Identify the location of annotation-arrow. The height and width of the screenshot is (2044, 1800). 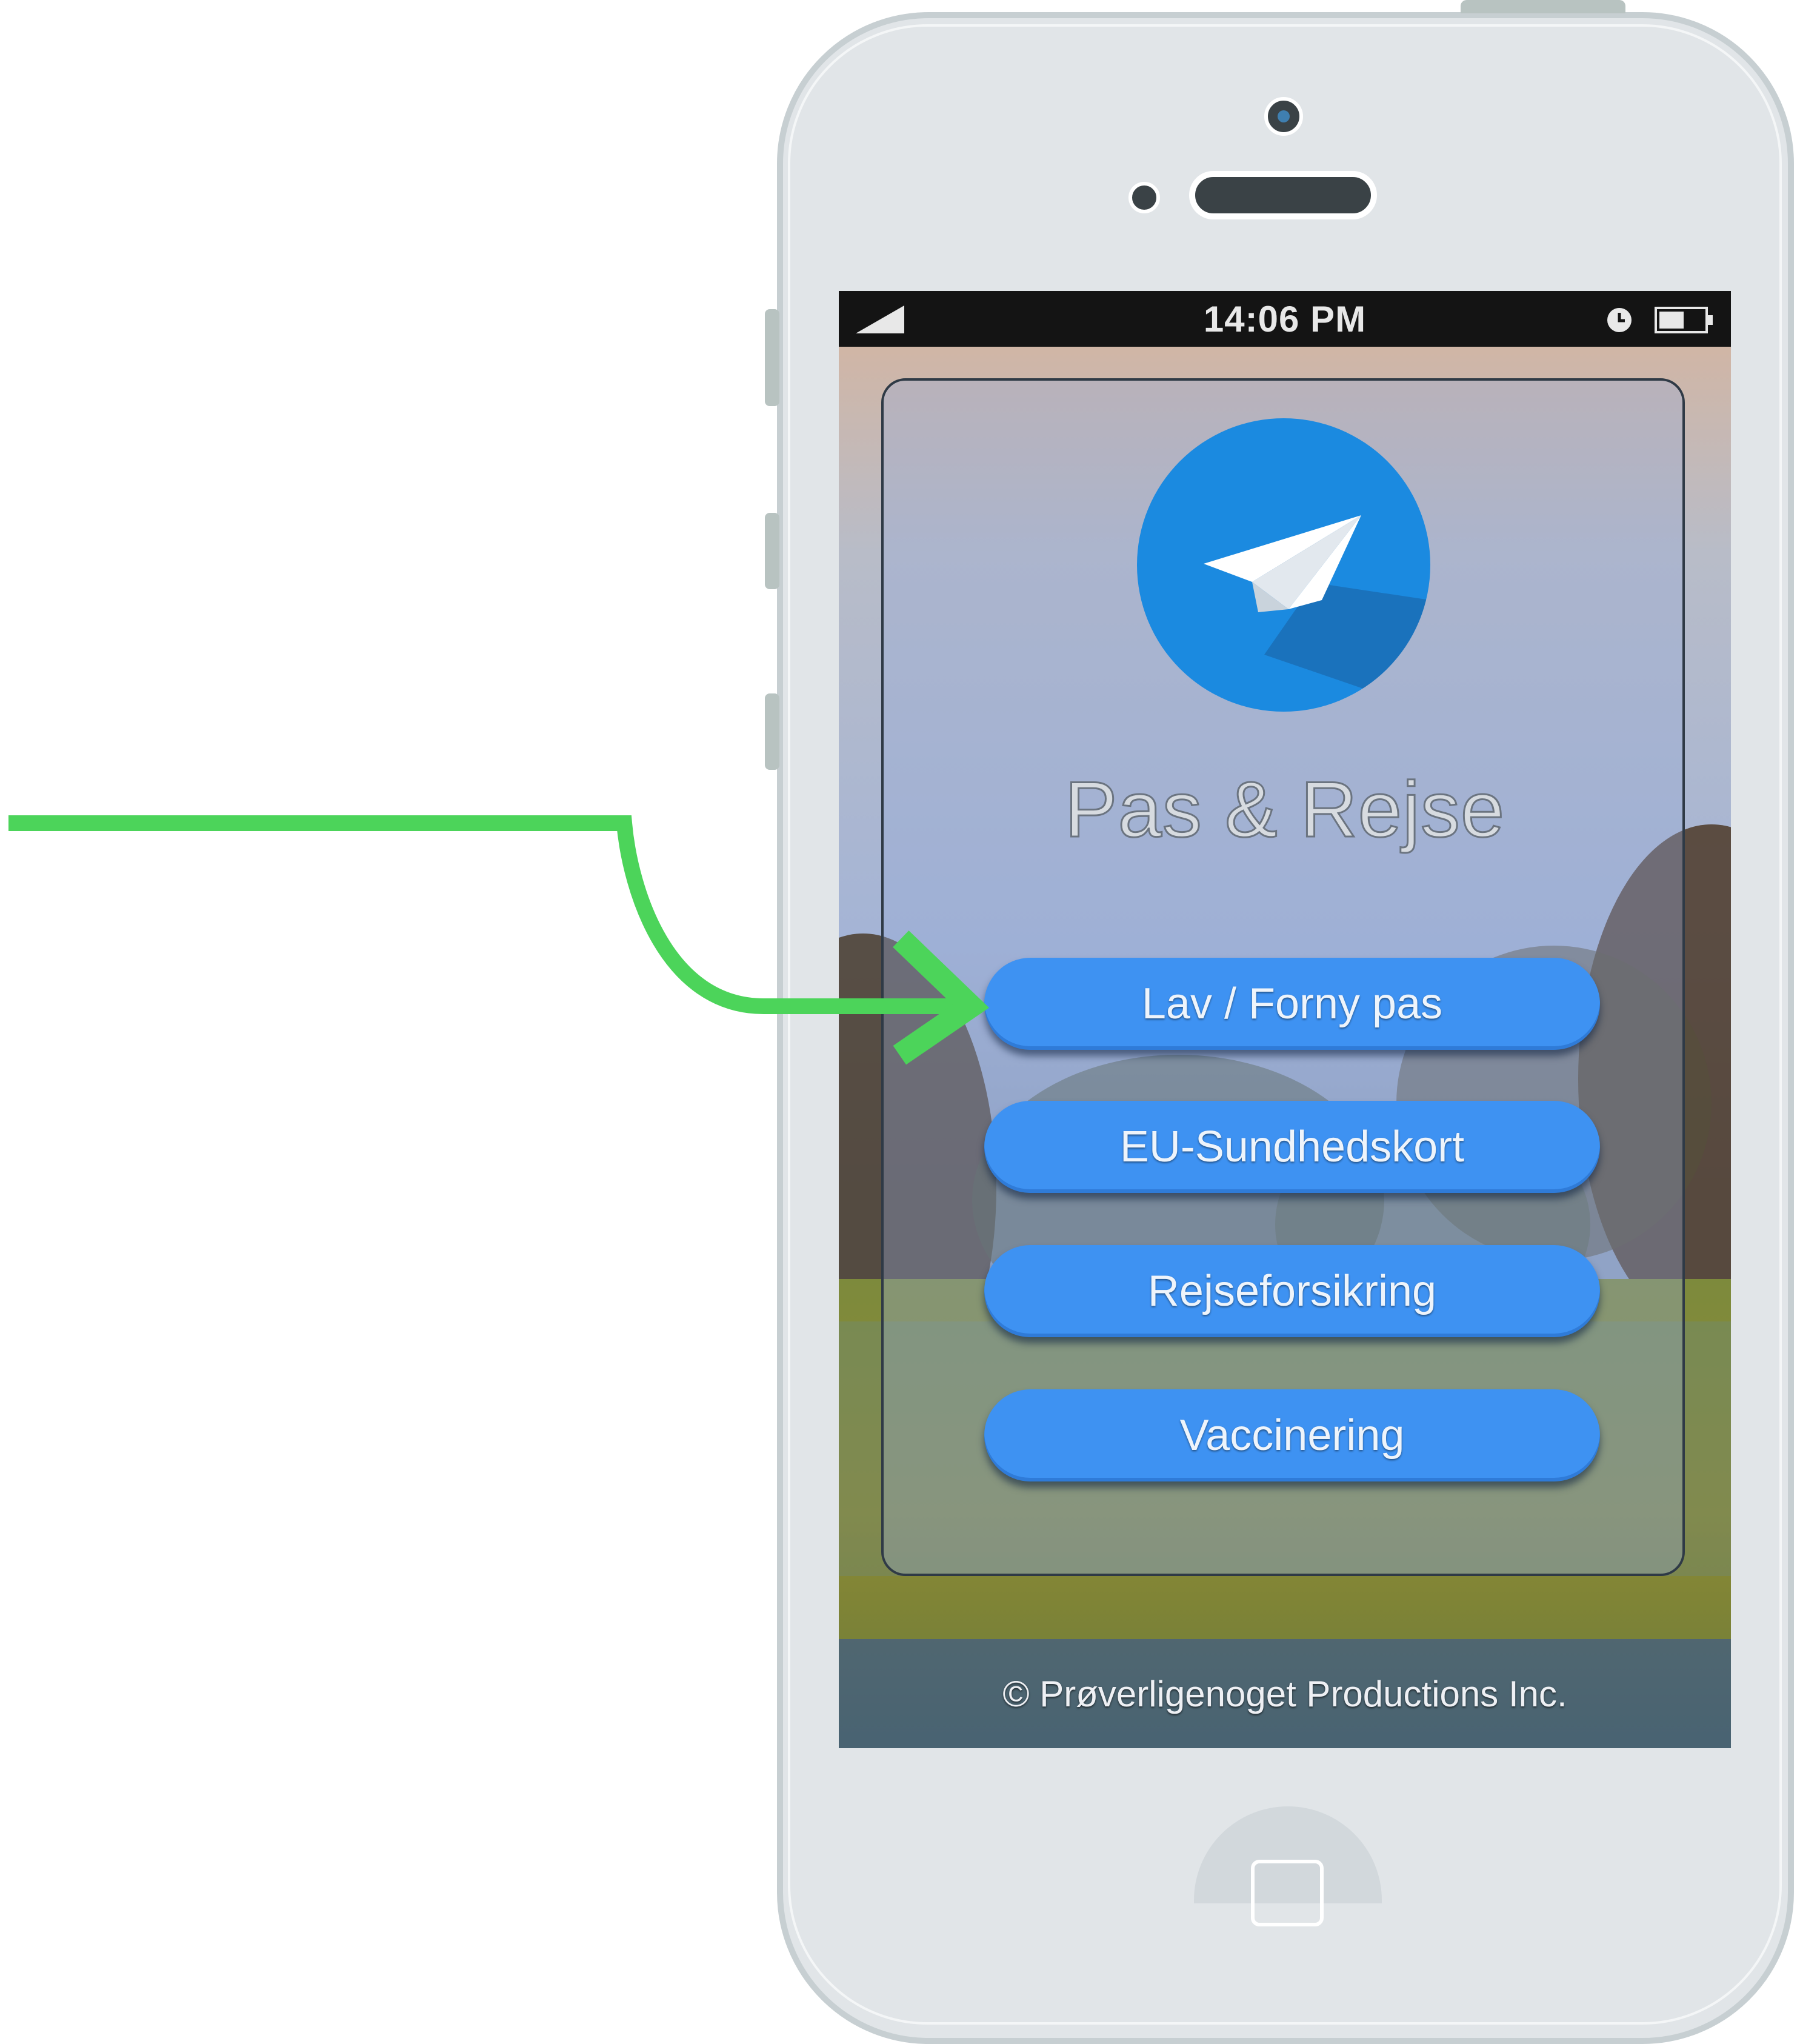
(498, 940).